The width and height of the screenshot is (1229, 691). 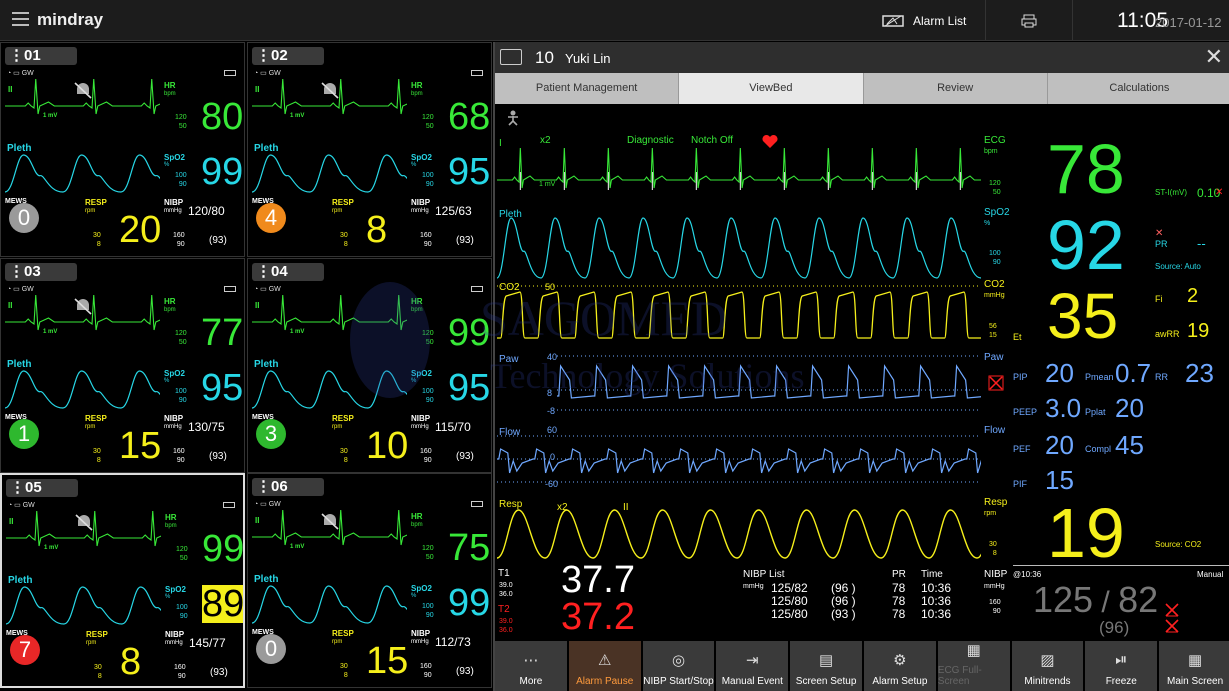 I want to click on screen-setup-icon: ▤, so click(x=826, y=660).